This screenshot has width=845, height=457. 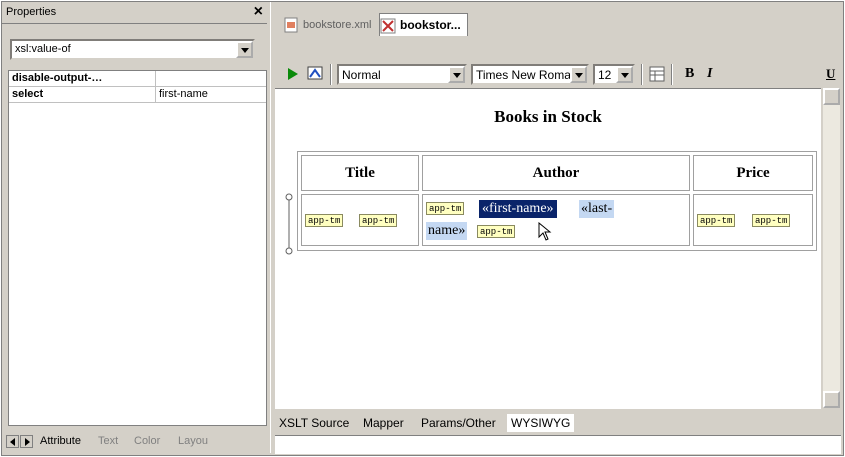 I want to click on italic-button: I, so click(x=709, y=74).